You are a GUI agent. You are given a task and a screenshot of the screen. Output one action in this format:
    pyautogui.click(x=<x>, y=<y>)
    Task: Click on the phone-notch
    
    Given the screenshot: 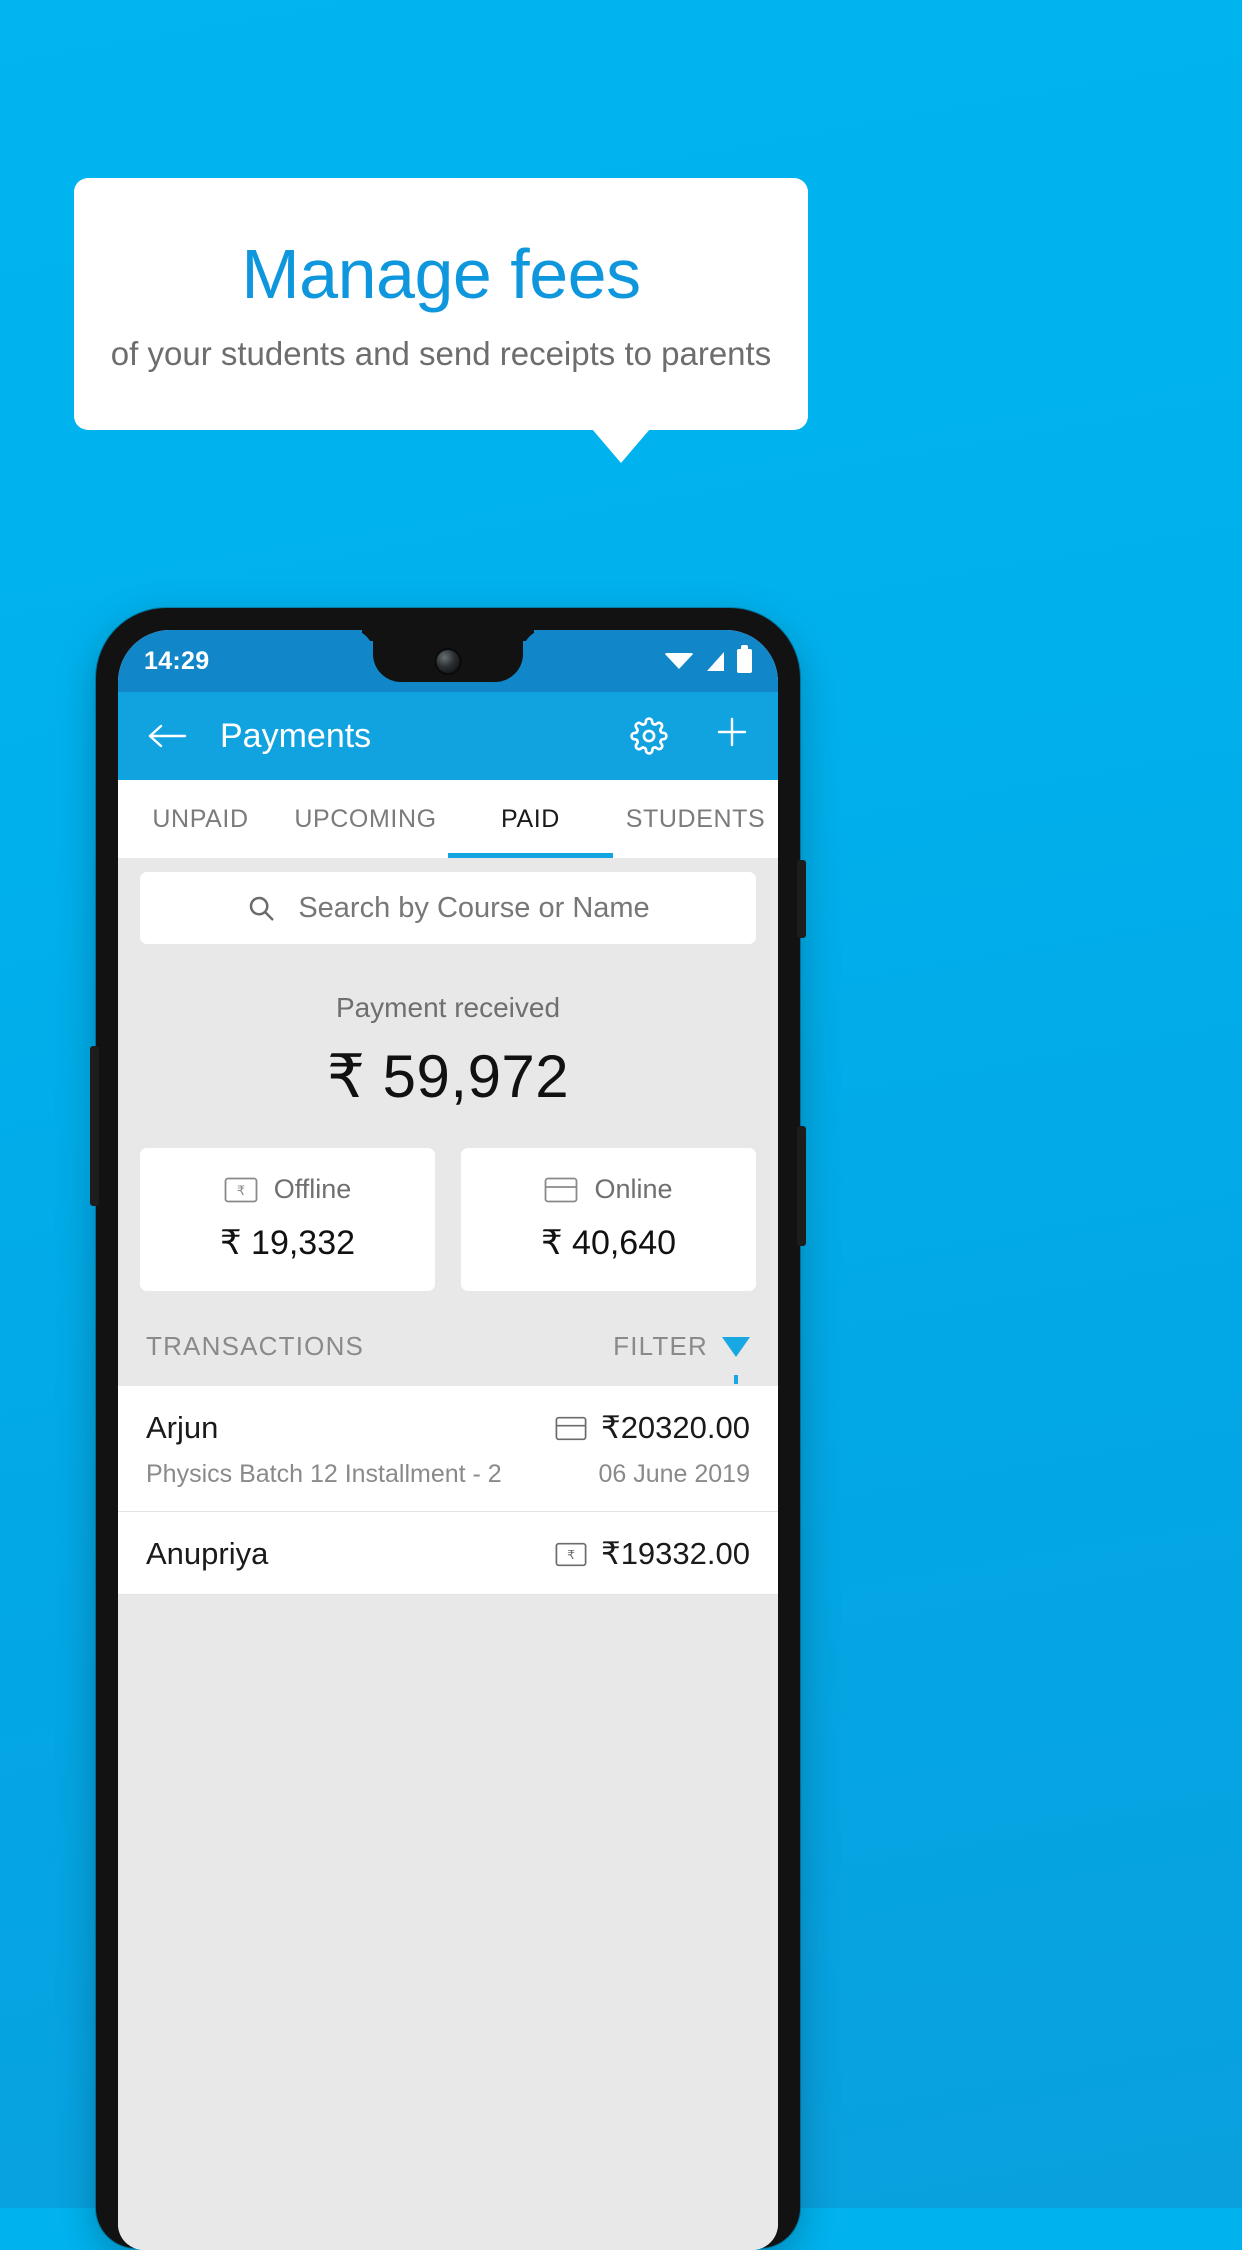 What is the action you would take?
    pyautogui.click(x=448, y=656)
    